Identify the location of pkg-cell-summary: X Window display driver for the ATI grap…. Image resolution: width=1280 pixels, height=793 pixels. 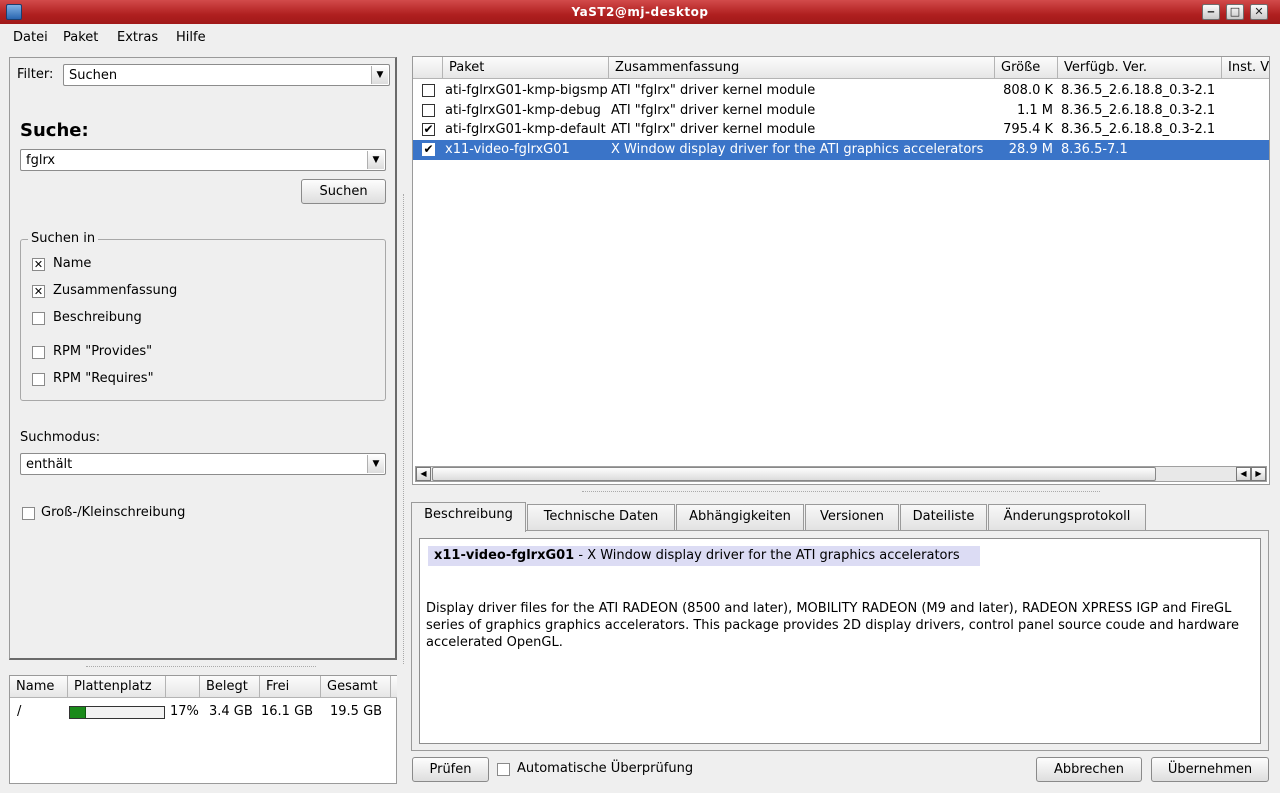
(797, 150).